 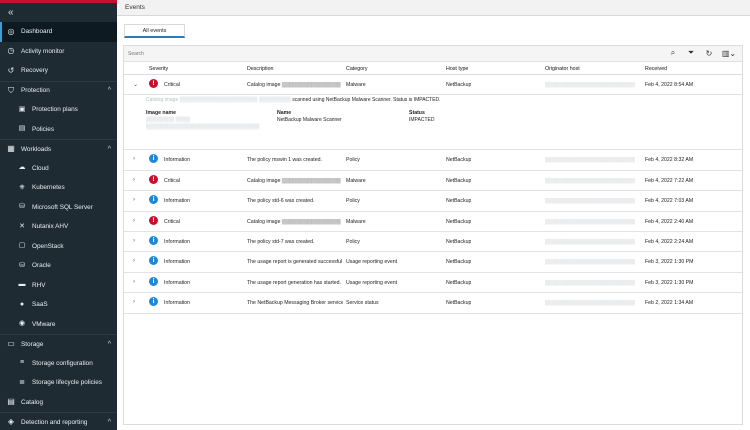 I want to click on column-header-host-type: Host type, so click(x=457, y=69).